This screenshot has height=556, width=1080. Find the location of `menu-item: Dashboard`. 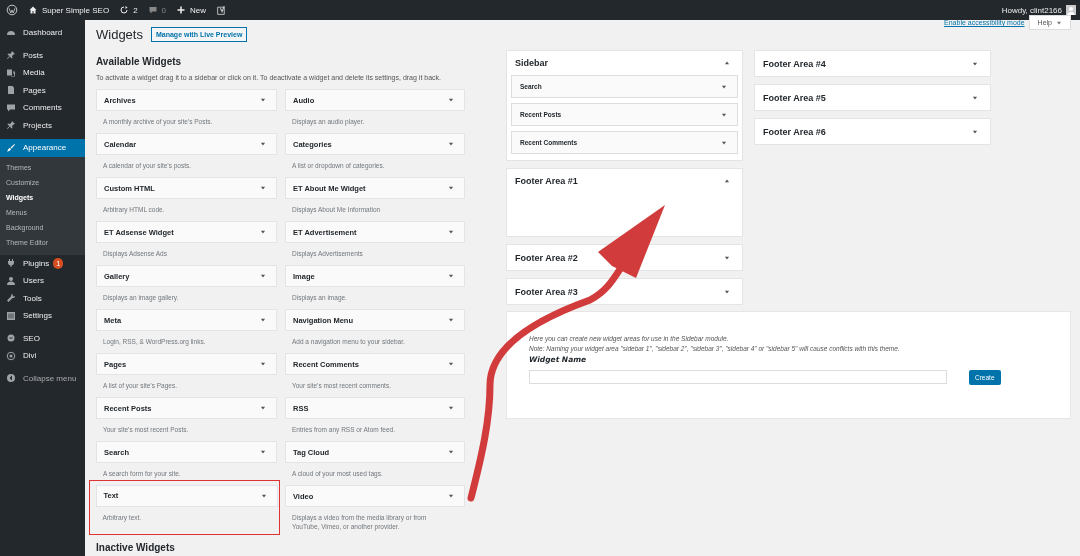

menu-item: Dashboard is located at coordinates (42, 33).